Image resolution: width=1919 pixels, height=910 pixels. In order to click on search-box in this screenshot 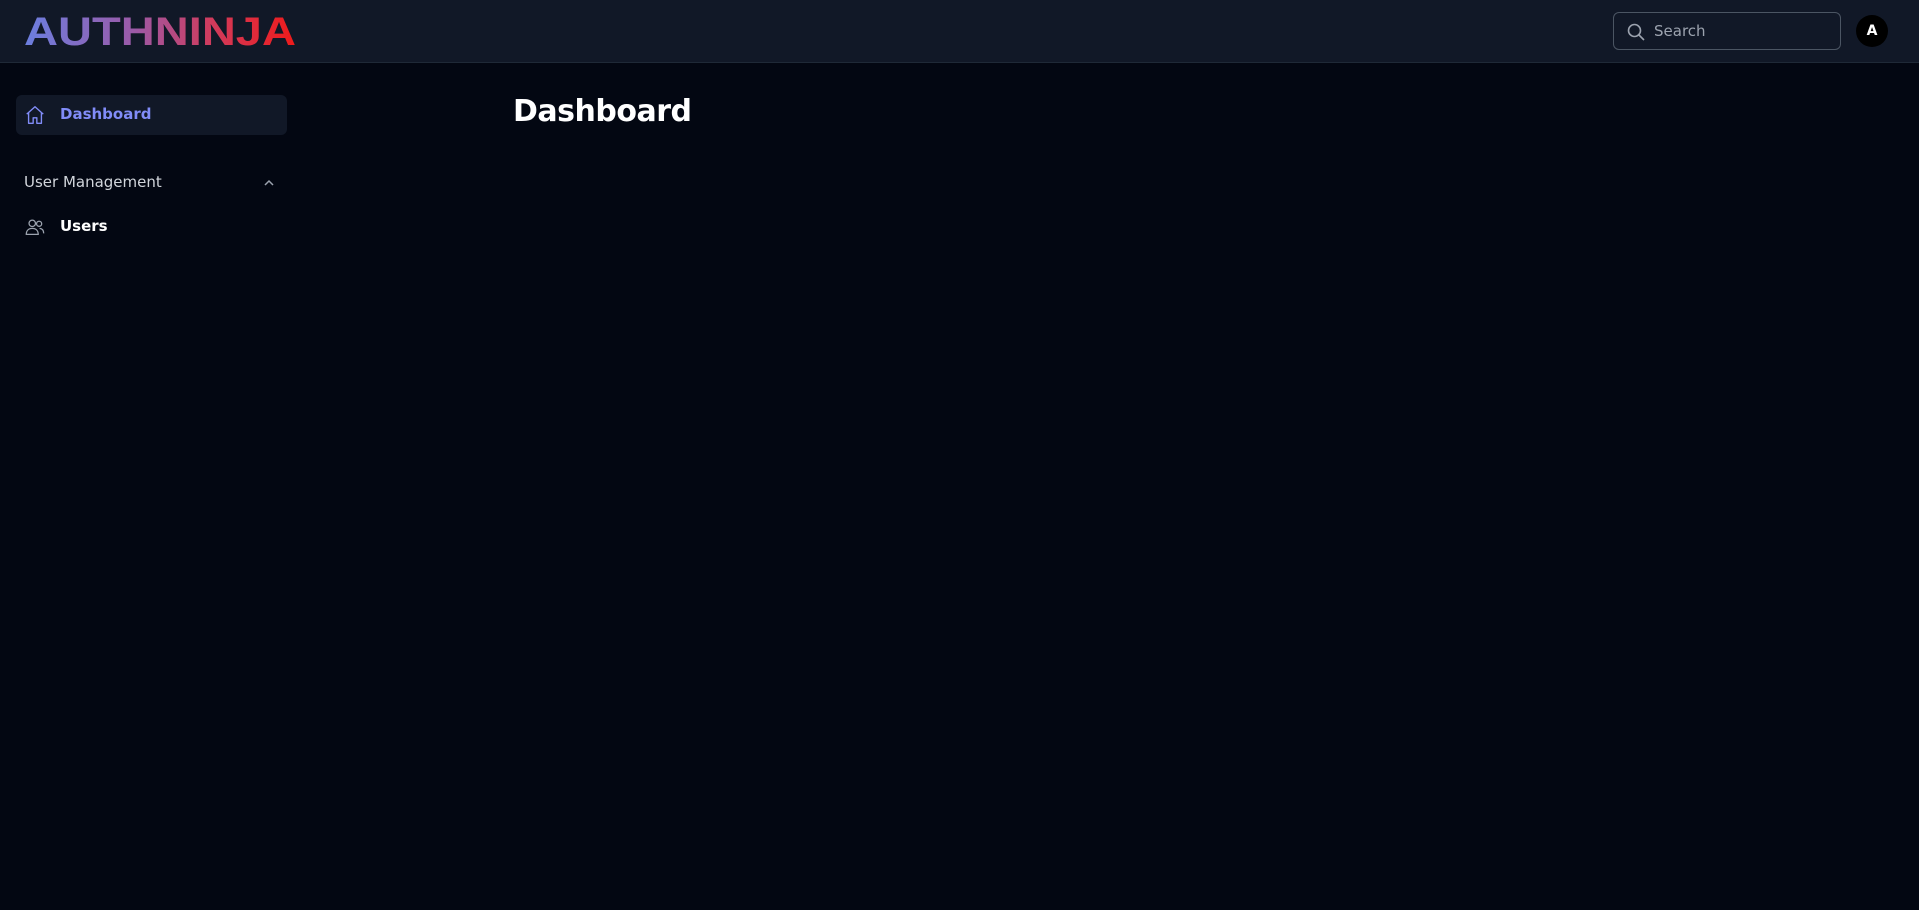, I will do `click(1727, 31)`.